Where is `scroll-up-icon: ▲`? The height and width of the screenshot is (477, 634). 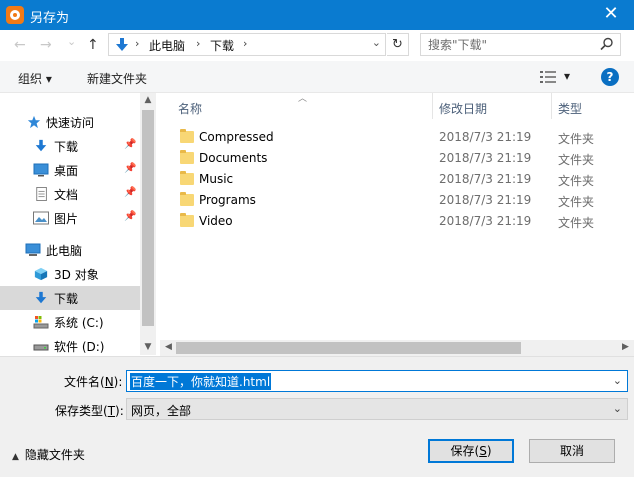 scroll-up-icon: ▲ is located at coordinates (148, 100).